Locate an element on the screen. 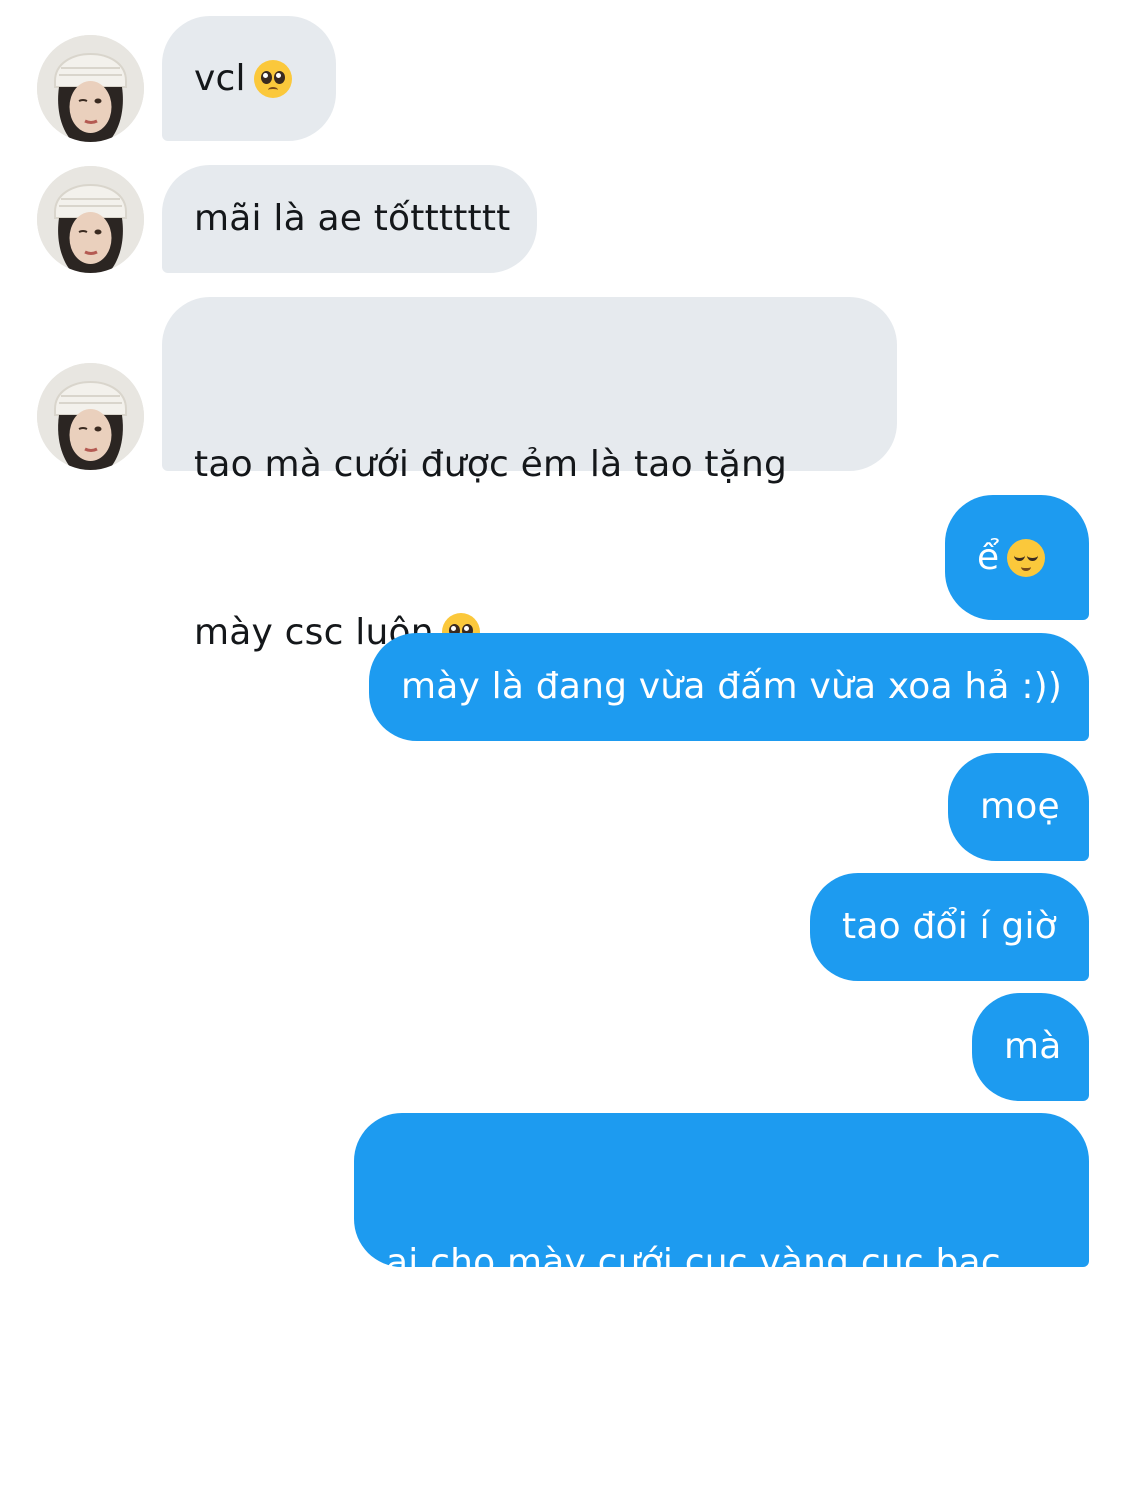  message-text-line: tao mà cưới được ẻm là tao tặng is located at coordinates (491, 464).